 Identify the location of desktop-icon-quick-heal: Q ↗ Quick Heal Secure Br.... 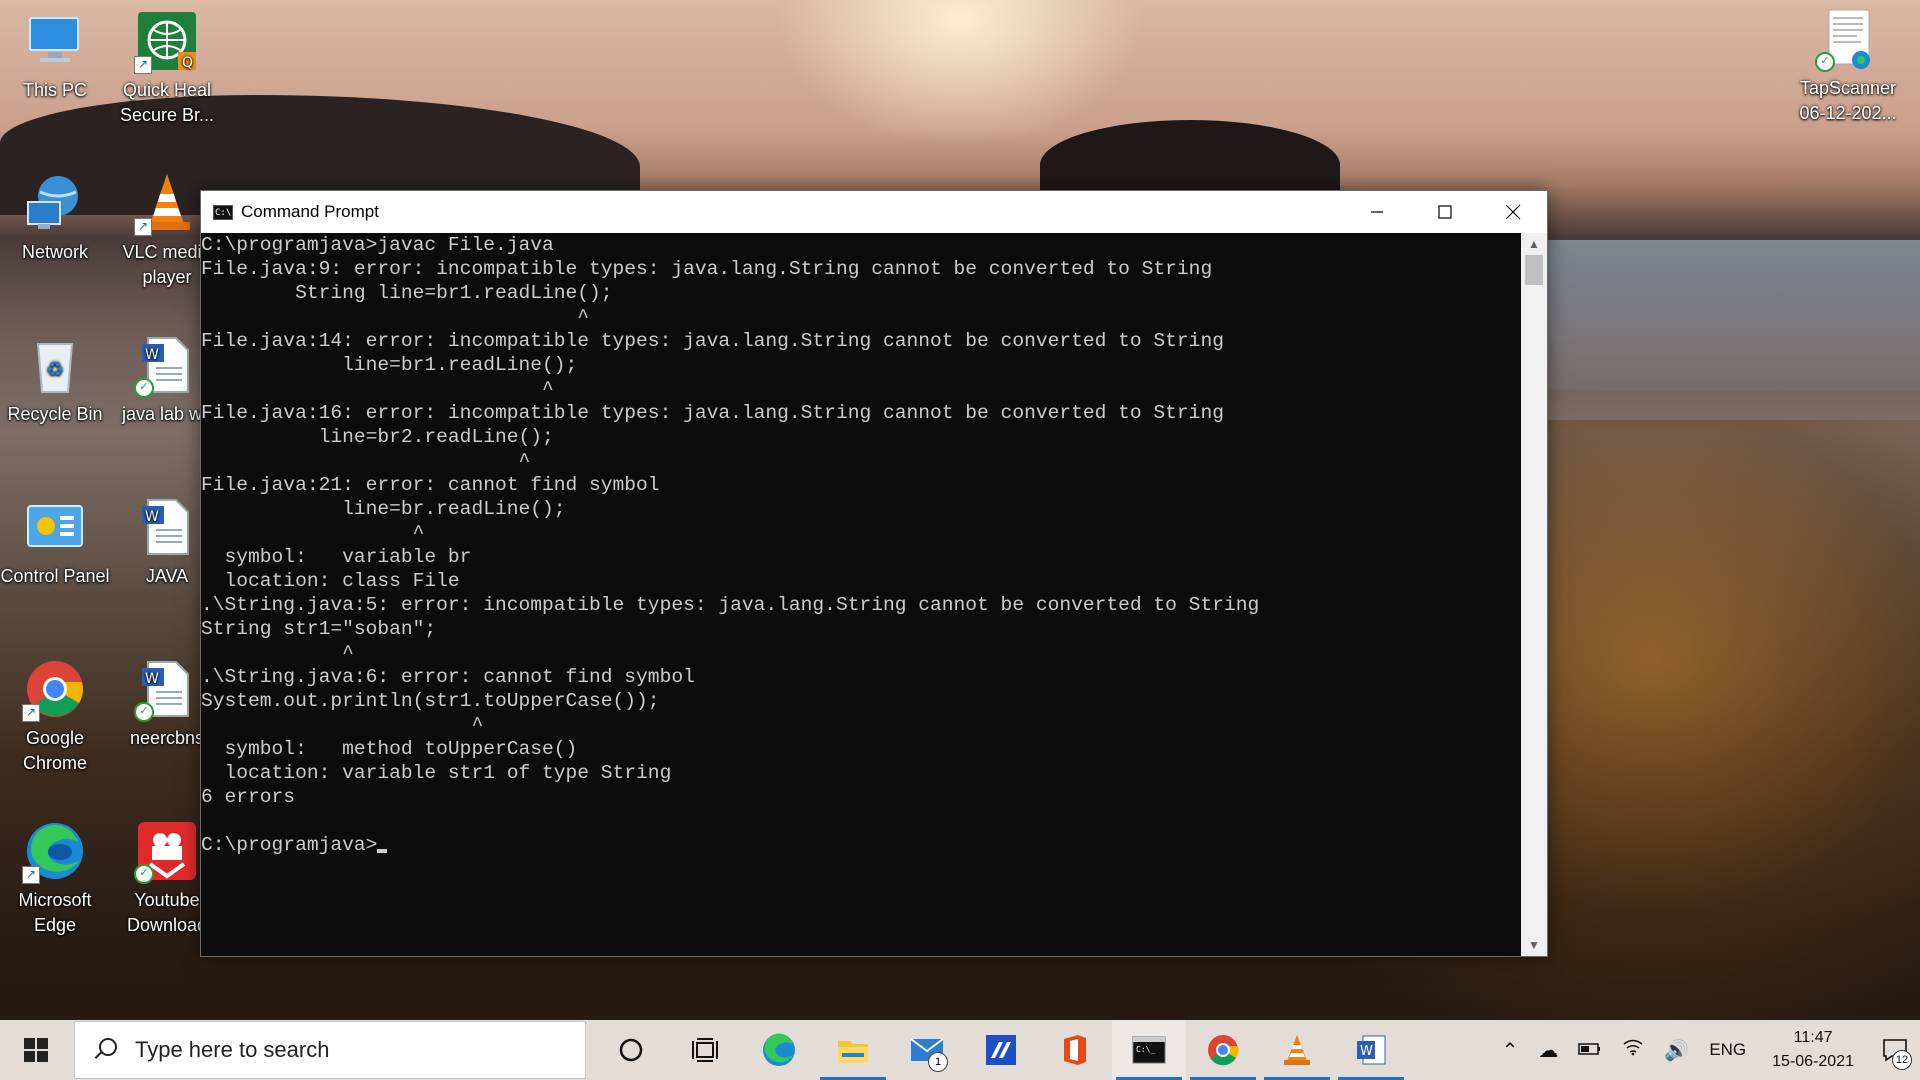
(167, 69).